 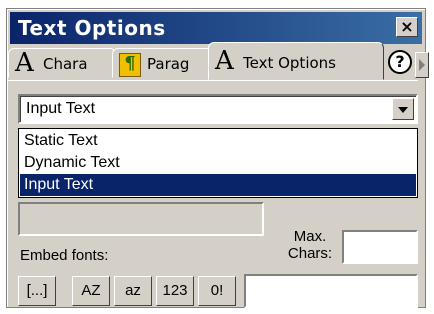 I want to click on embed-characters-input, so click(x=331, y=291).